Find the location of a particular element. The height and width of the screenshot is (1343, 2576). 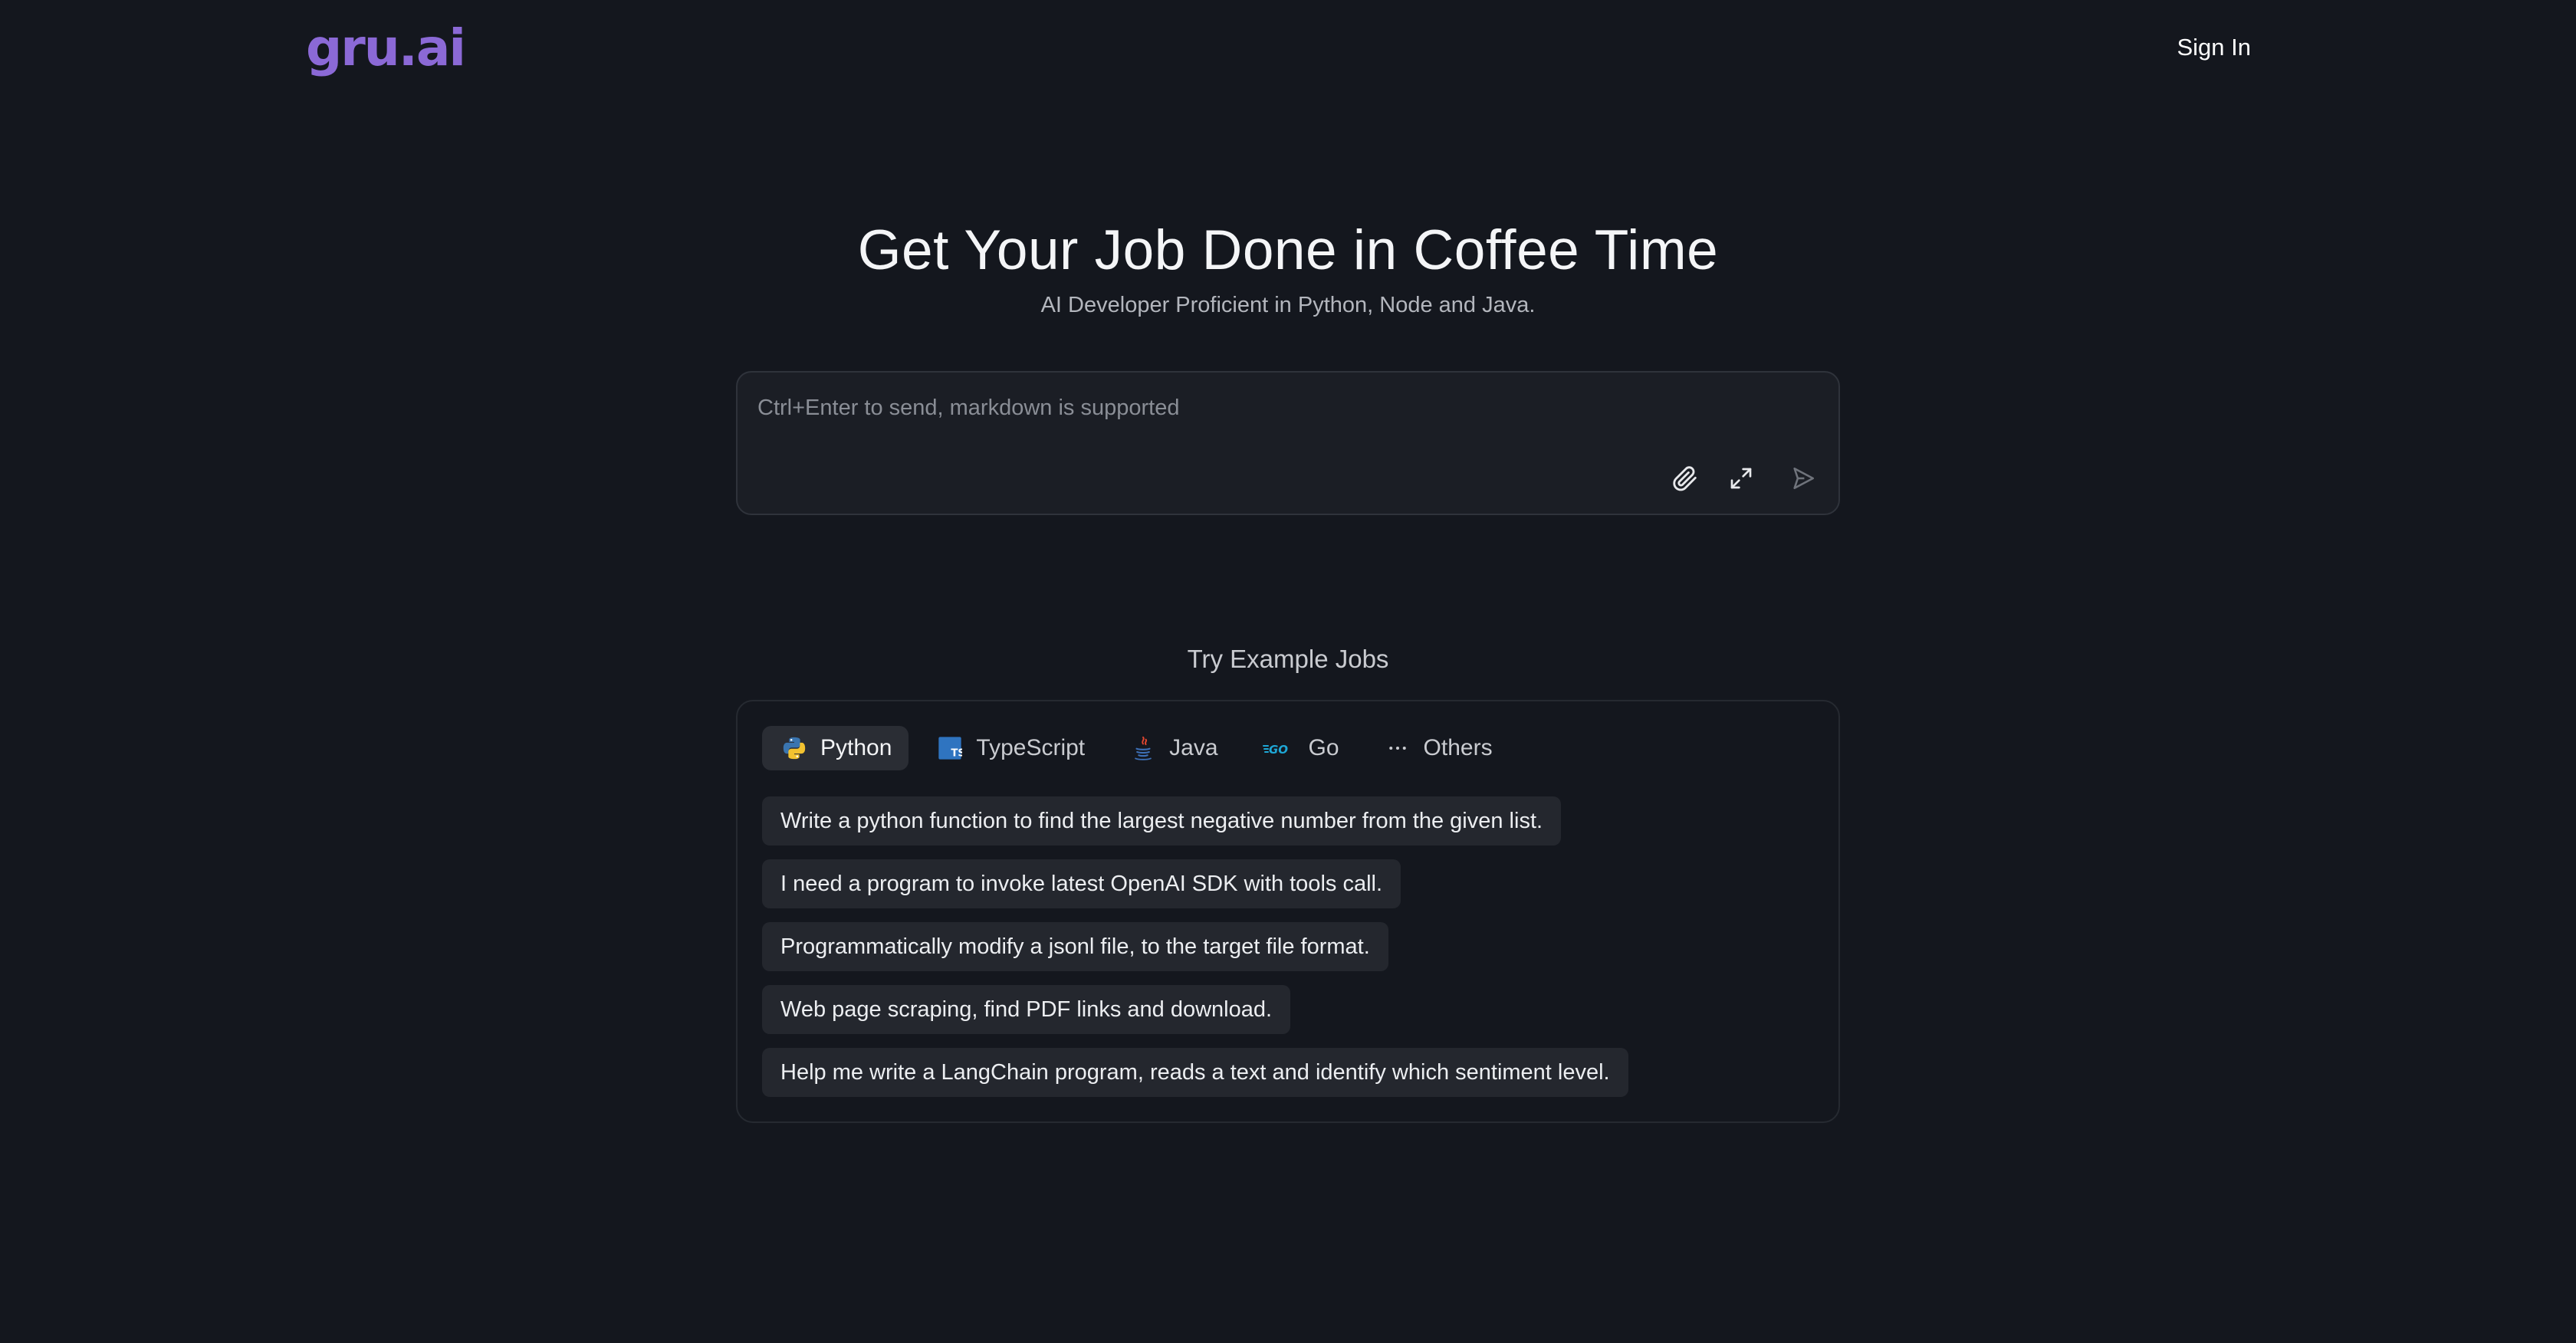

attach-button is located at coordinates (1686, 478).